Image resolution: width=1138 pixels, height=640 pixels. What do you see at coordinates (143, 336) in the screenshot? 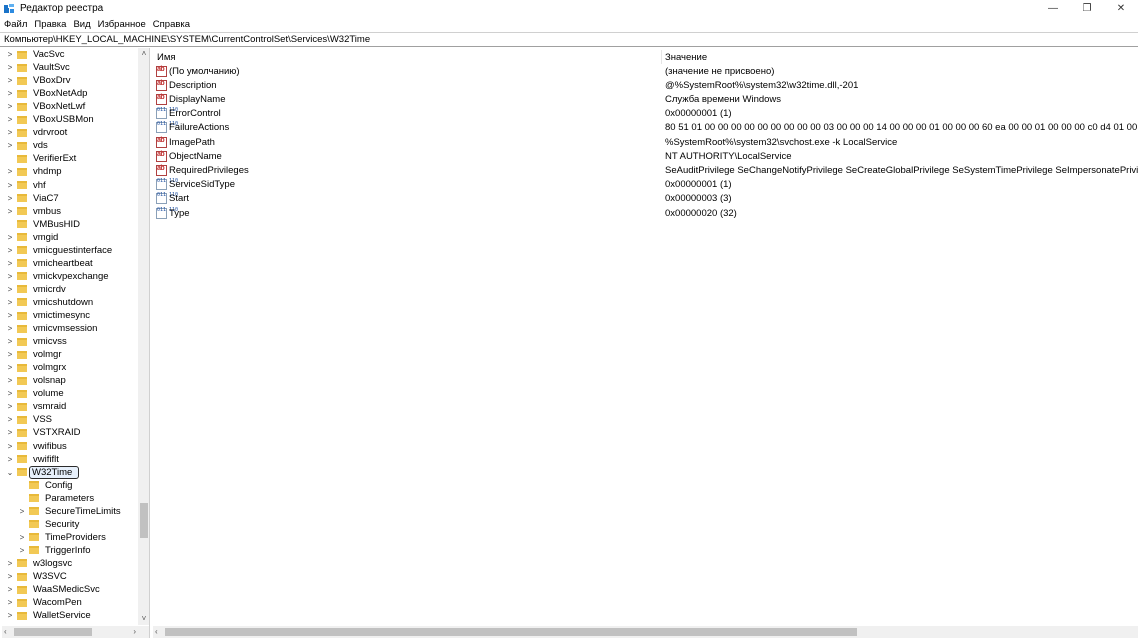
I see `tree-vertical-scrollbar: ˄ ˅` at bounding box center [143, 336].